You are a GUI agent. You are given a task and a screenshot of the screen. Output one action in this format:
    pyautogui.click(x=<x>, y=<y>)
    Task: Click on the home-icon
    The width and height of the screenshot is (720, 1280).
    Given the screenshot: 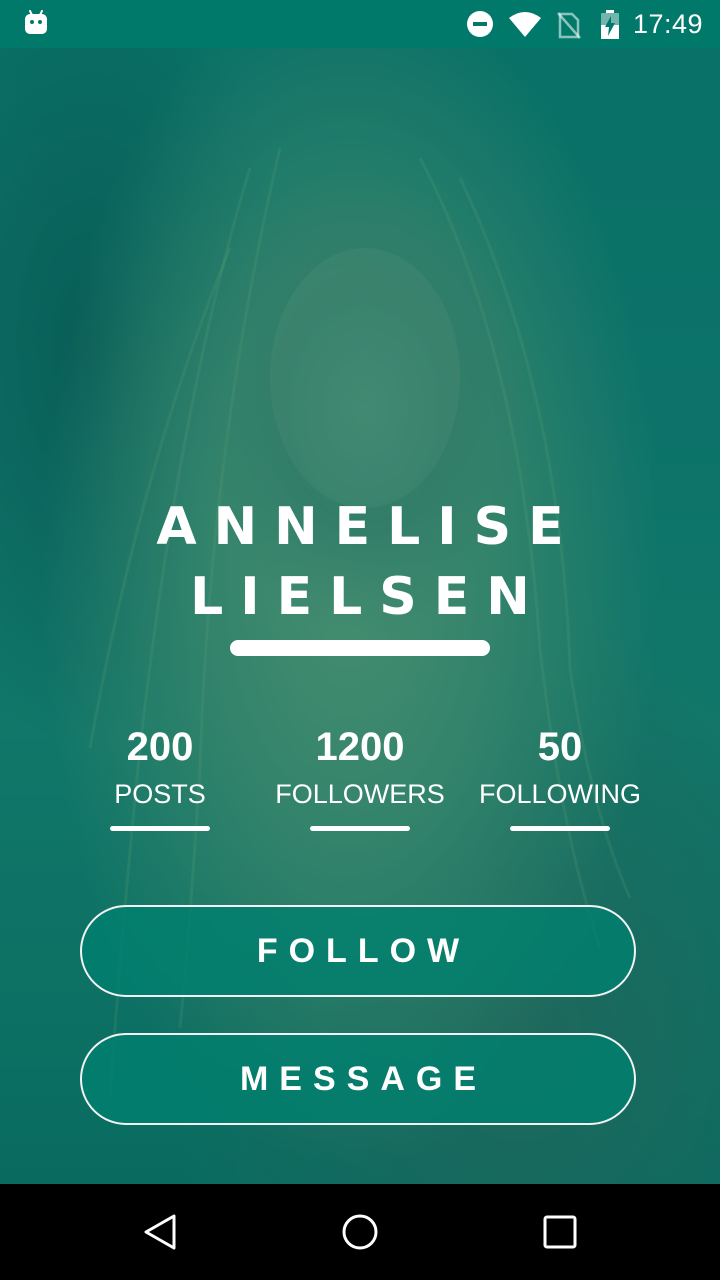 What is the action you would take?
    pyautogui.click(x=360, y=1234)
    